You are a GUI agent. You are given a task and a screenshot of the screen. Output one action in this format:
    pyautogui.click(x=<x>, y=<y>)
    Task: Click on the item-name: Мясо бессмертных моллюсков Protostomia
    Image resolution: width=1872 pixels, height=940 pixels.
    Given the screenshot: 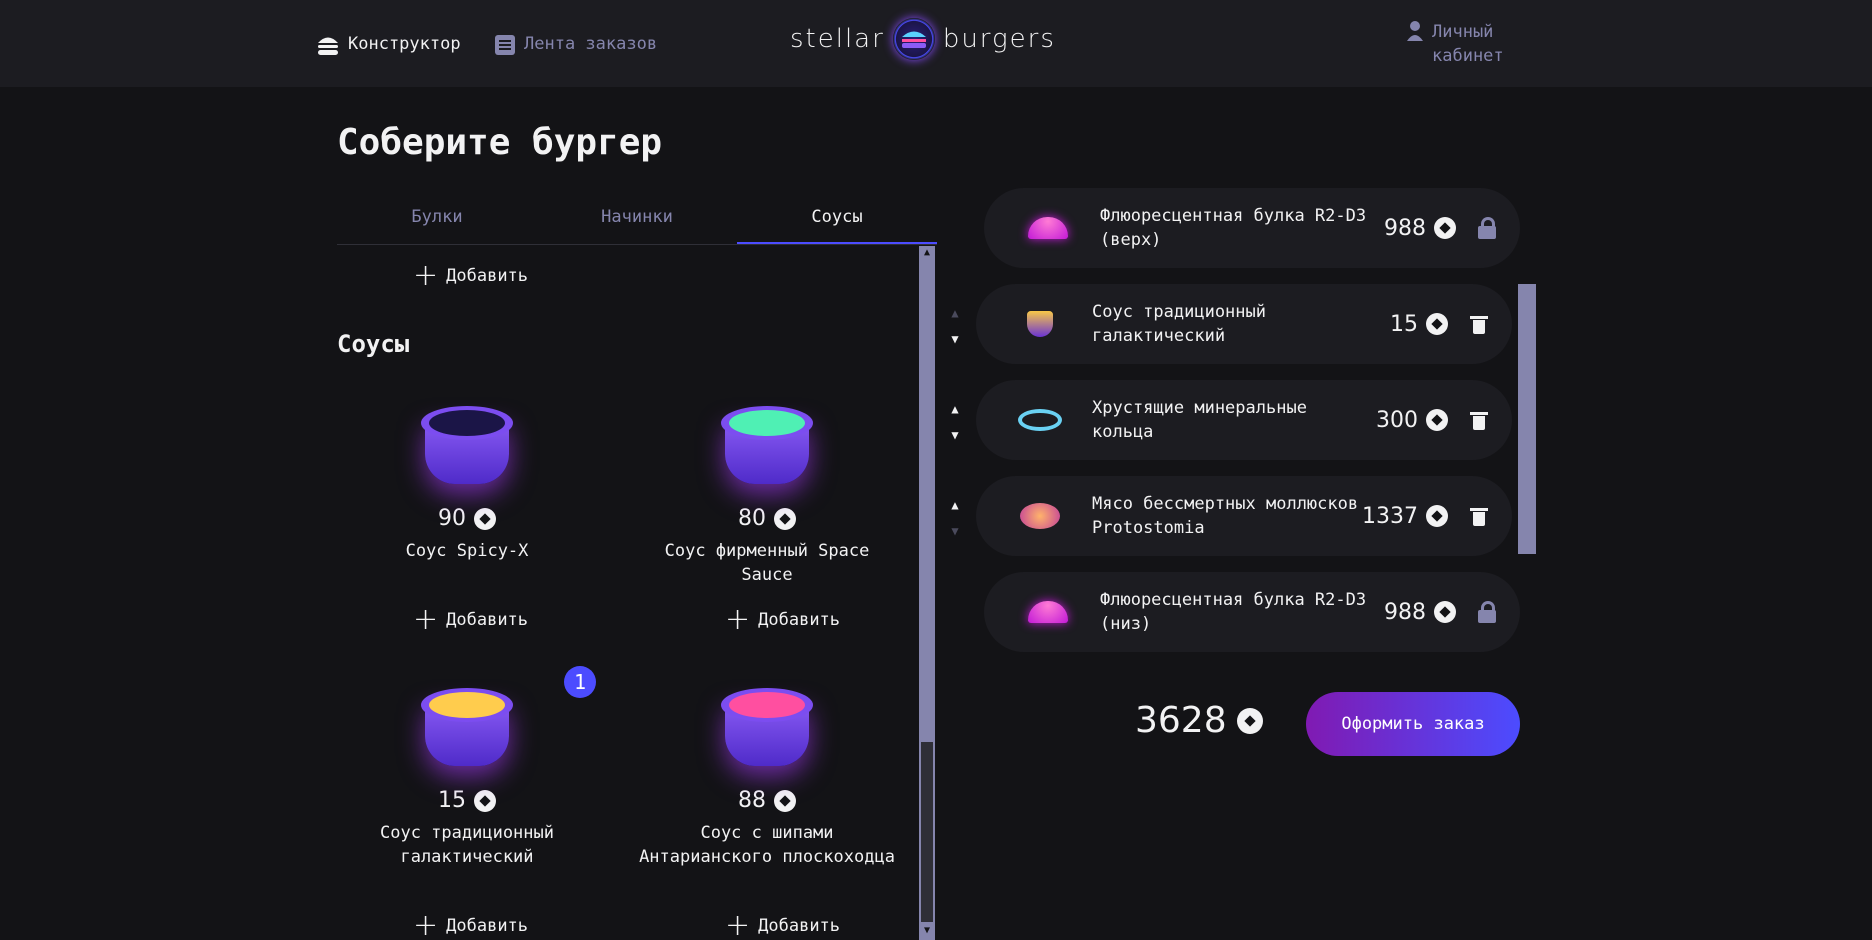 What is the action you would take?
    pyautogui.click(x=1225, y=516)
    